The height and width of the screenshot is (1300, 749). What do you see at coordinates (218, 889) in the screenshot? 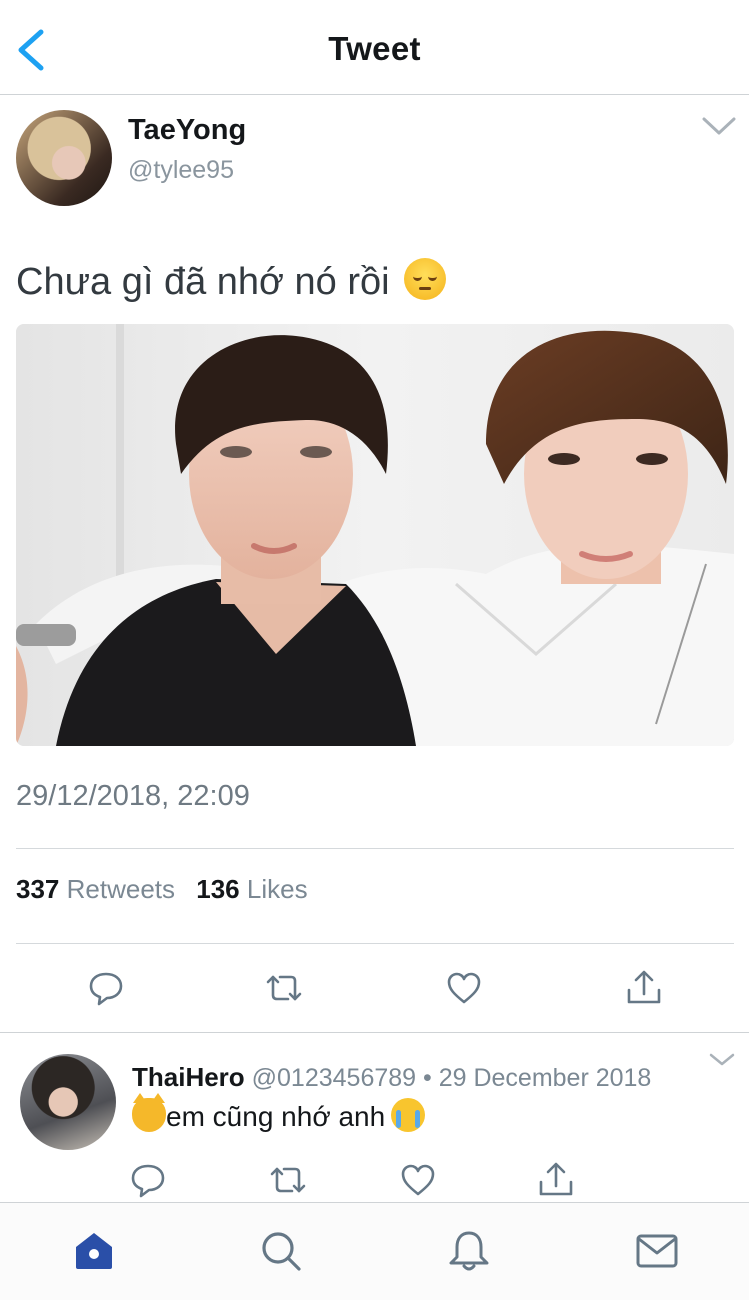
I see `like-count: 136` at bounding box center [218, 889].